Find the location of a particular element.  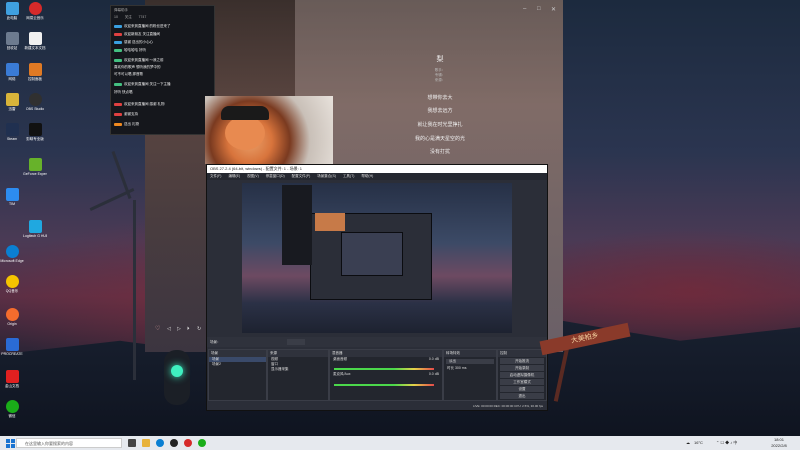

exit-button: 退出 is located at coordinates (522, 396).